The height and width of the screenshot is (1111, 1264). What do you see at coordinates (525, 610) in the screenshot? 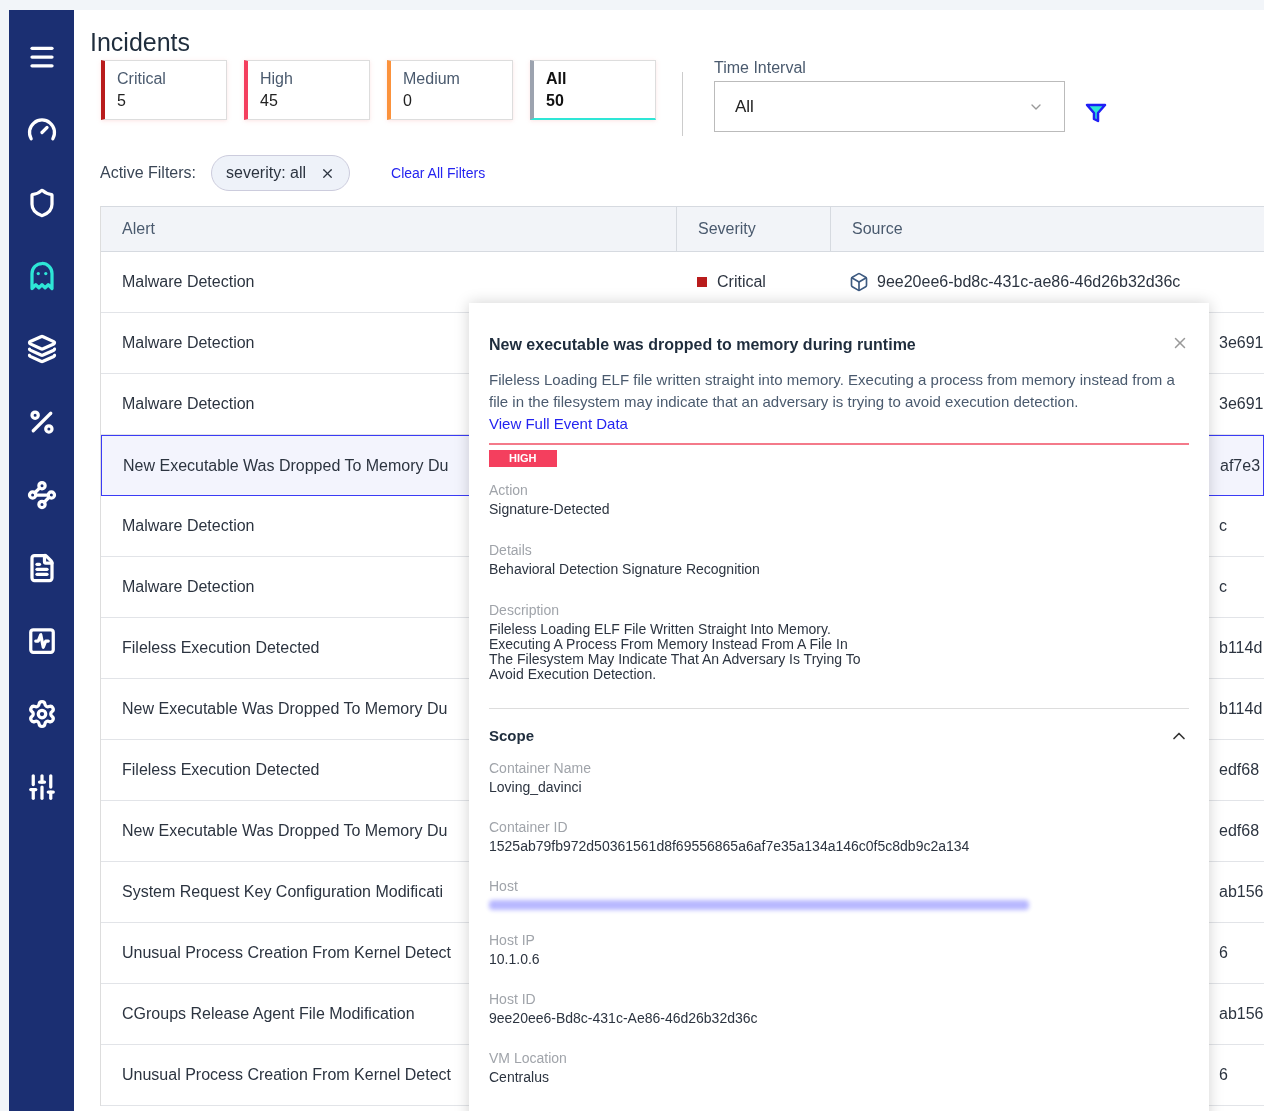
I see `field-label: Description` at bounding box center [525, 610].